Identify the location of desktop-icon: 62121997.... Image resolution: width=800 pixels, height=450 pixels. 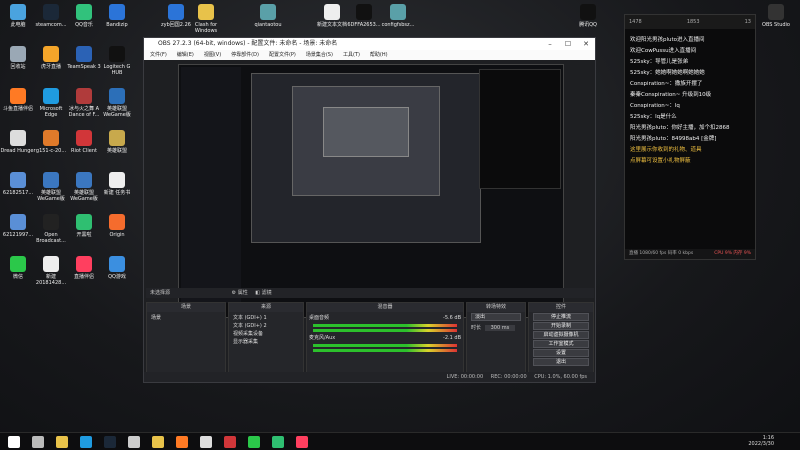
(18, 226).